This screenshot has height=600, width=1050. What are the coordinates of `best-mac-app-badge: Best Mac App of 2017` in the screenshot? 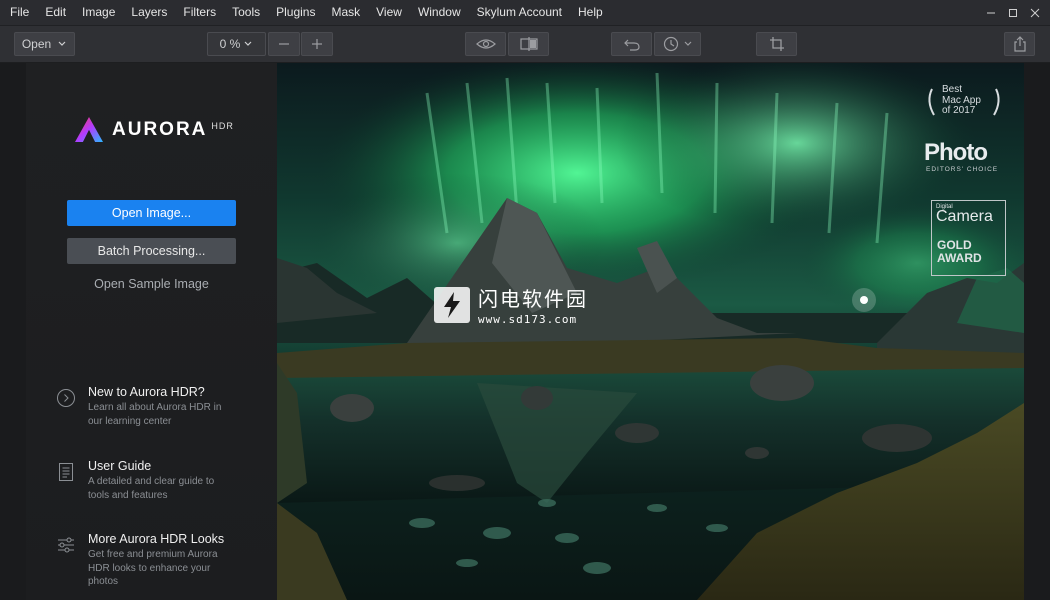 It's located at (964, 101).